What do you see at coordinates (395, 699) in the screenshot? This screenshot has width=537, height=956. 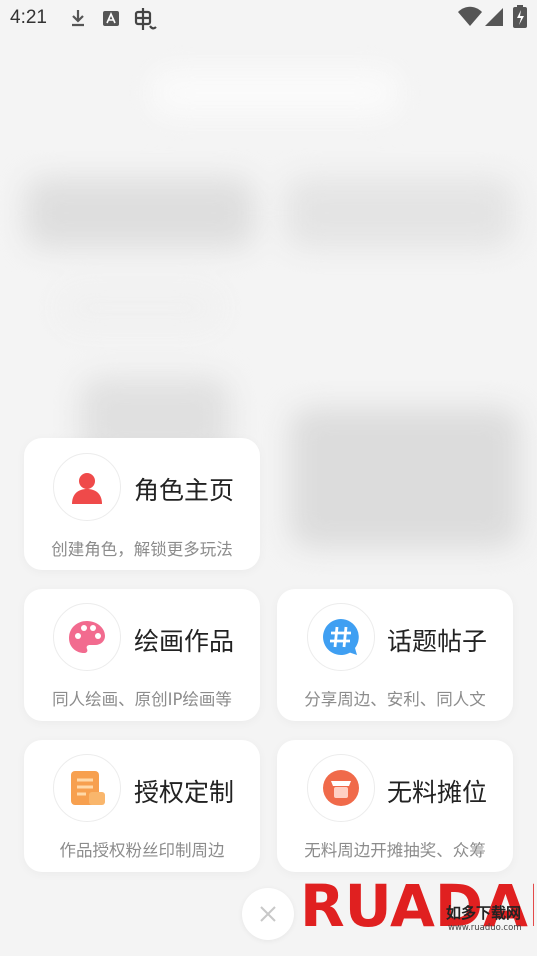 I see `card-desc: 分享周边、安利、同人文` at bounding box center [395, 699].